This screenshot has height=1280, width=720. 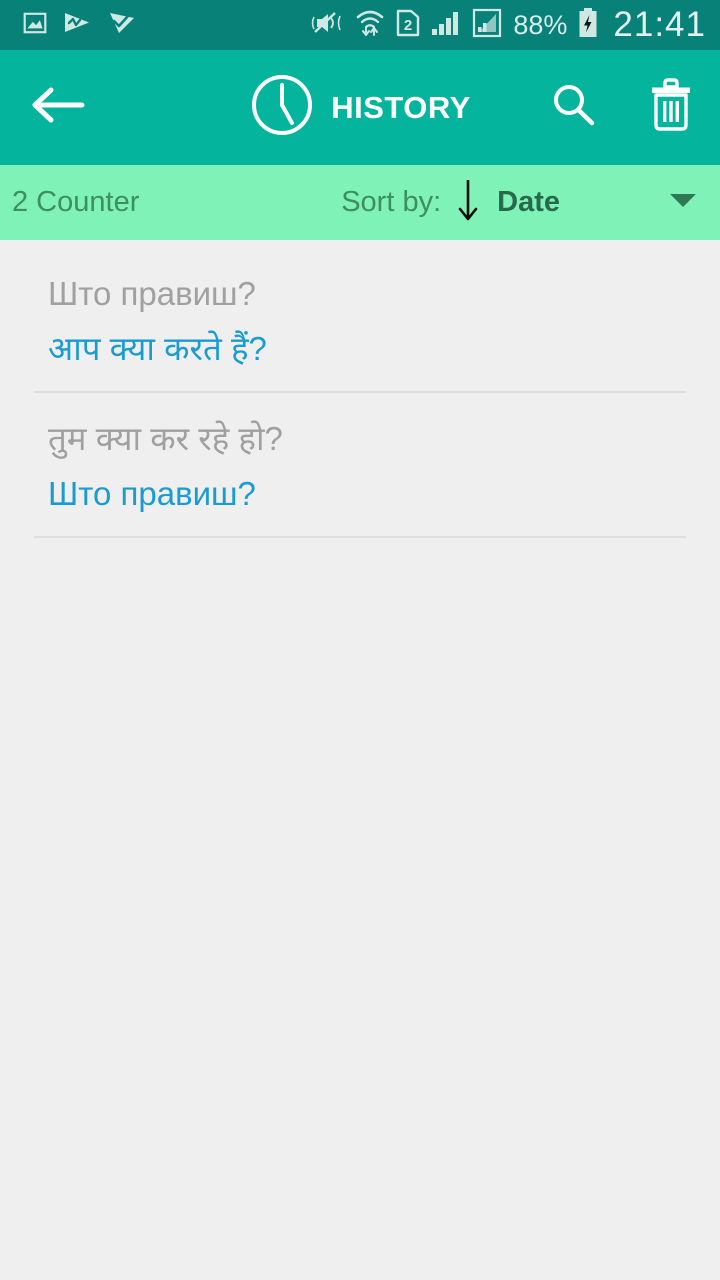 I want to click on battery-percent-label: 88%, so click(x=540, y=24).